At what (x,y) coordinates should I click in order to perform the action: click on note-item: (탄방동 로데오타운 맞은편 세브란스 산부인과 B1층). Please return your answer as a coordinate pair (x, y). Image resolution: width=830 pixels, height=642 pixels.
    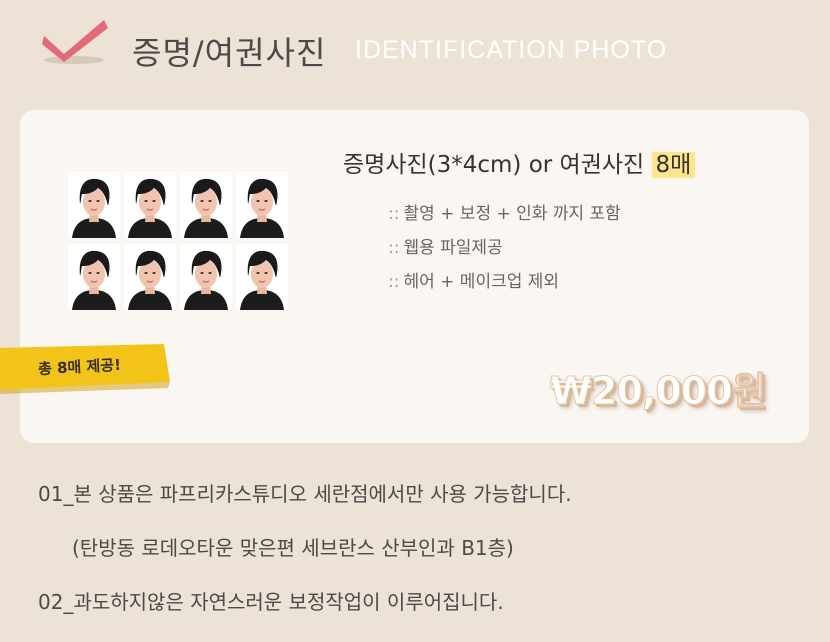
    Looking at the image, I should click on (293, 548).